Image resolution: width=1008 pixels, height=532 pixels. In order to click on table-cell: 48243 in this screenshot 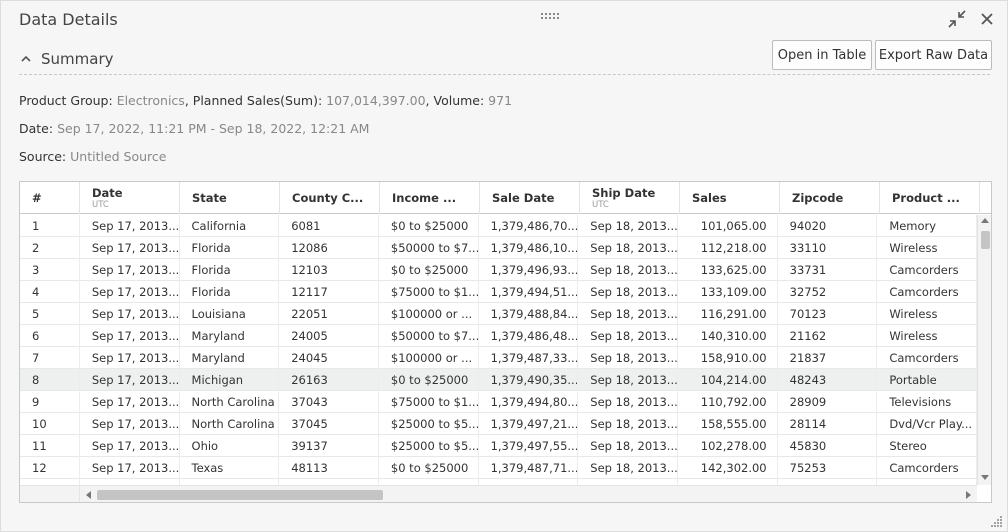, I will do `click(828, 380)`.